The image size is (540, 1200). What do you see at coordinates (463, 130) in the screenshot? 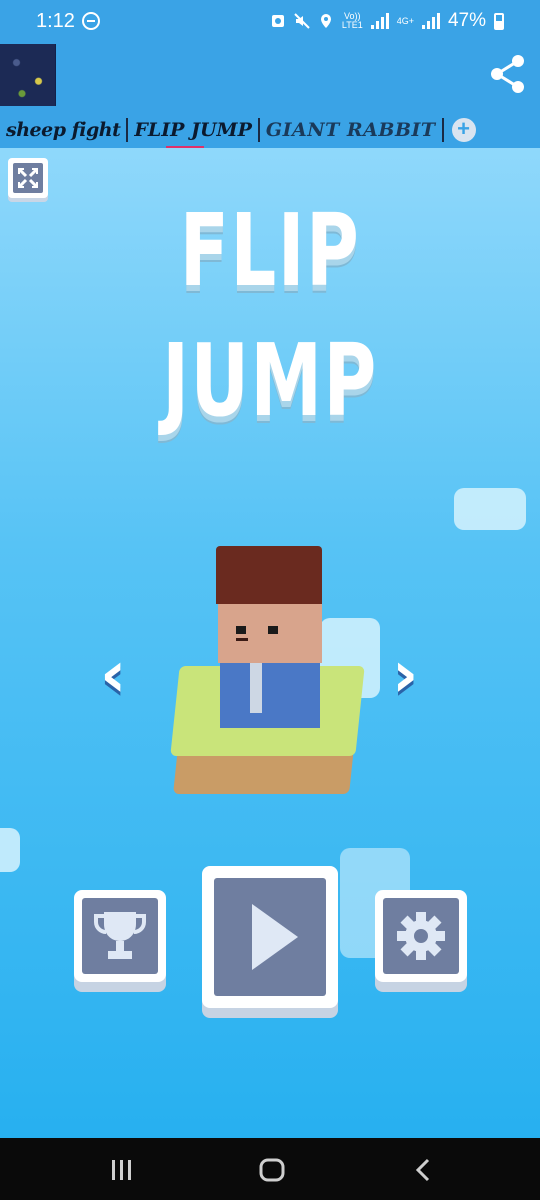
I see `add-tab-button: +` at bounding box center [463, 130].